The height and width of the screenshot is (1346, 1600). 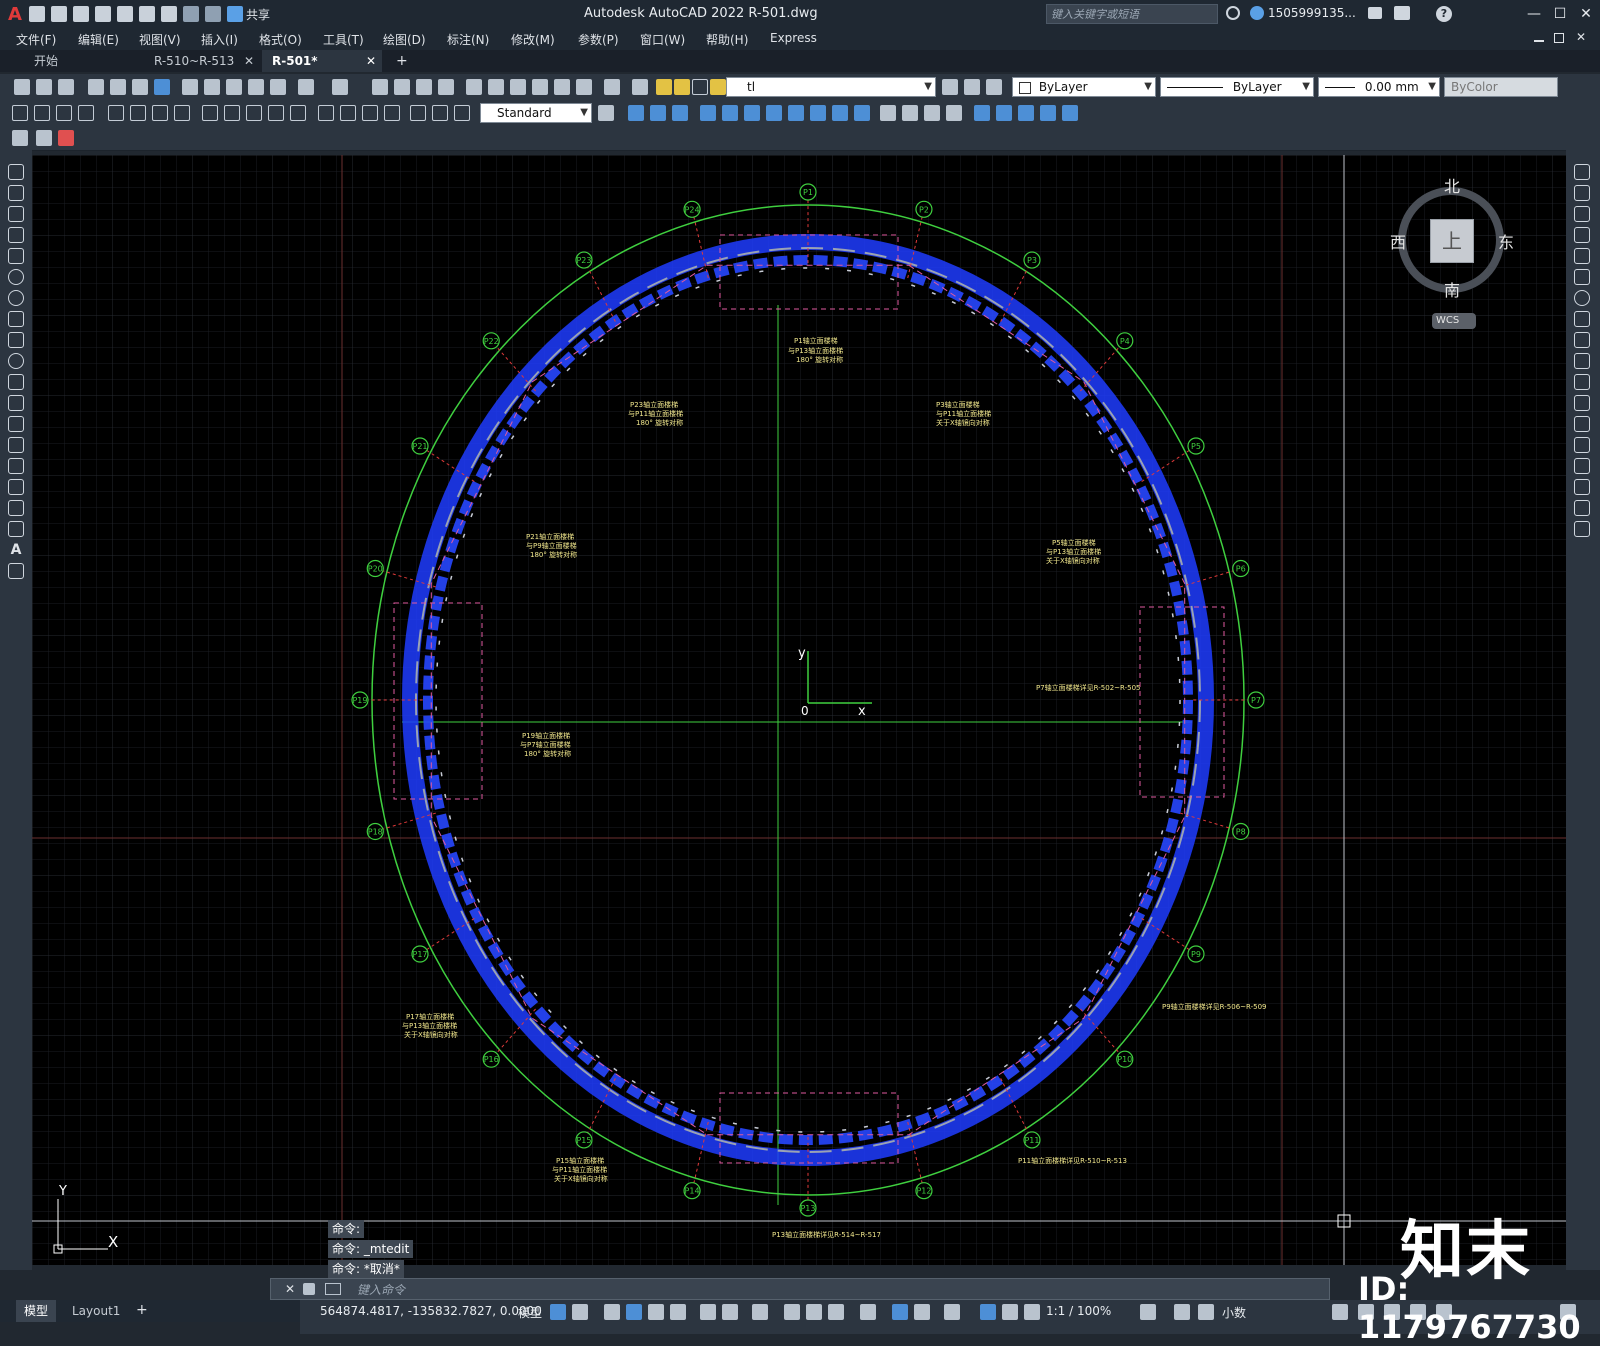 I want to click on save-to-web-icon, so click(x=146, y=14).